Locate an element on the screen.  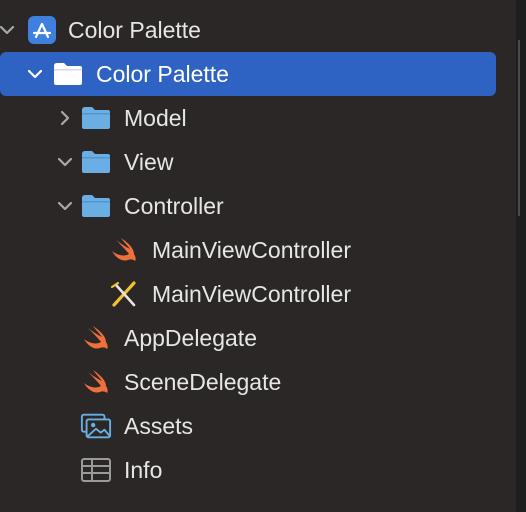
nav-item-label: View is located at coordinates (149, 161).